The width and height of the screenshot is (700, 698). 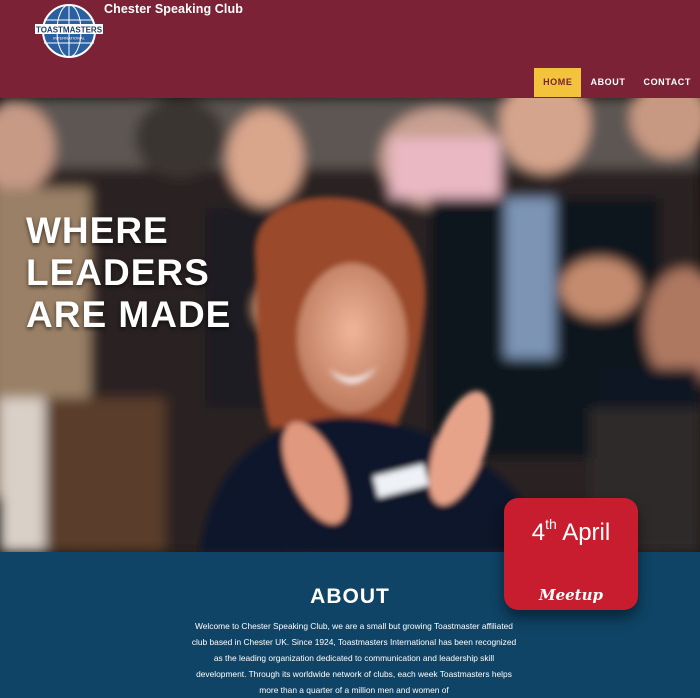 I want to click on nav-about: ABOUT, so click(x=607, y=82).